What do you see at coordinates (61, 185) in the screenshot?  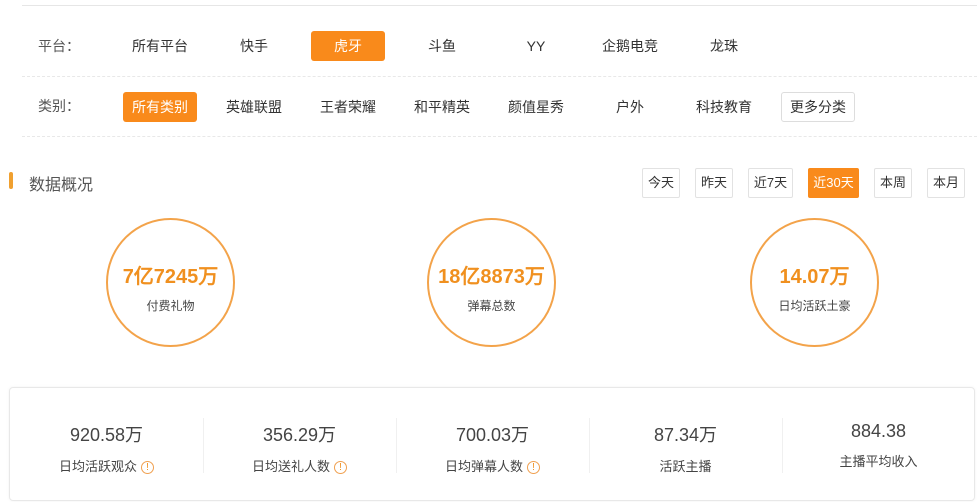 I see `section-title: 数据概况` at bounding box center [61, 185].